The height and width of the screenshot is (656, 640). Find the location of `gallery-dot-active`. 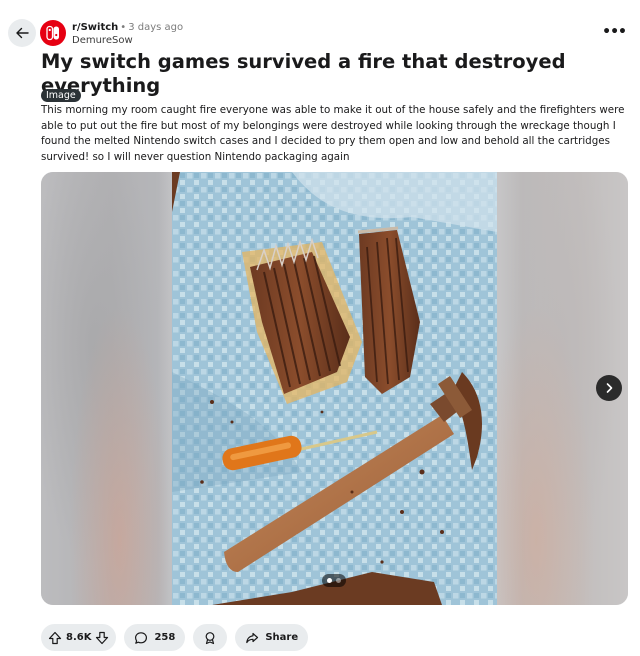

gallery-dot-active is located at coordinates (329, 580).